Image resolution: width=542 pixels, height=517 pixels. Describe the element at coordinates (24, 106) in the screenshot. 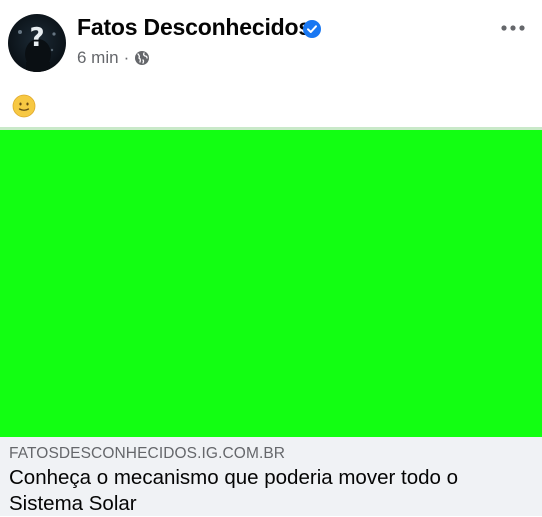

I see `slightly-smiling-face-emoji` at that location.